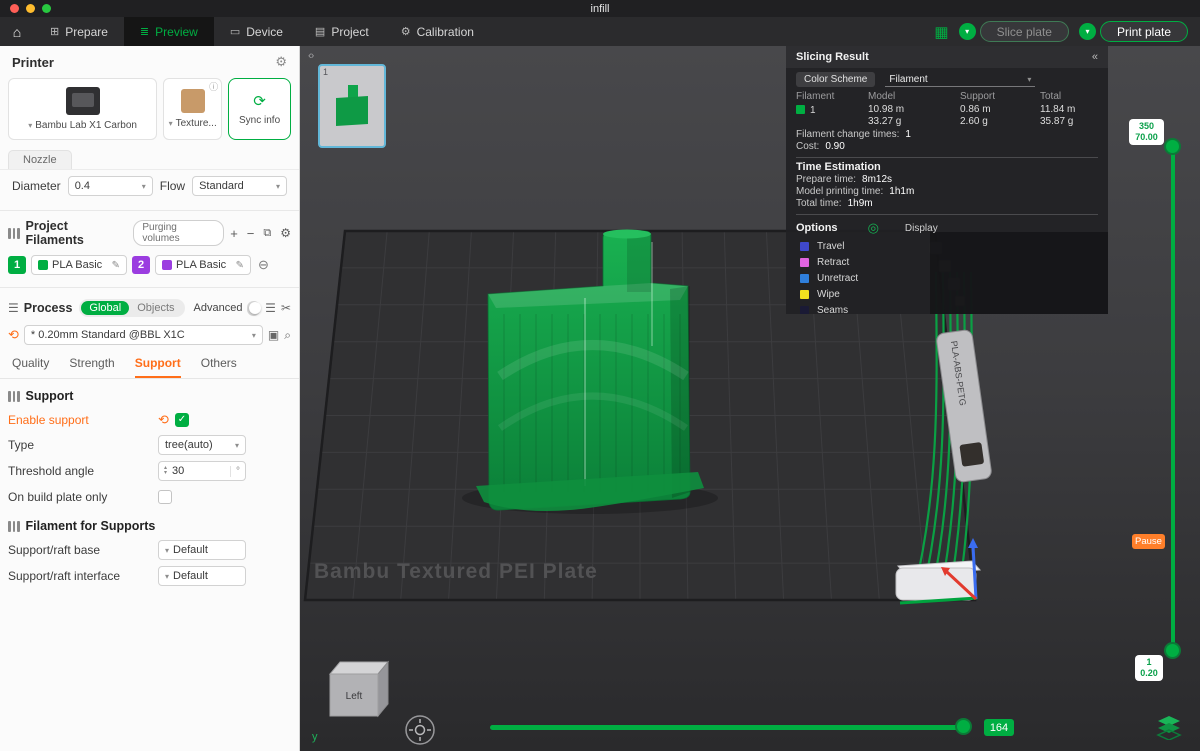  What do you see at coordinates (1058, 109) in the screenshot?
I see `total-length: 11.84 m` at bounding box center [1058, 109].